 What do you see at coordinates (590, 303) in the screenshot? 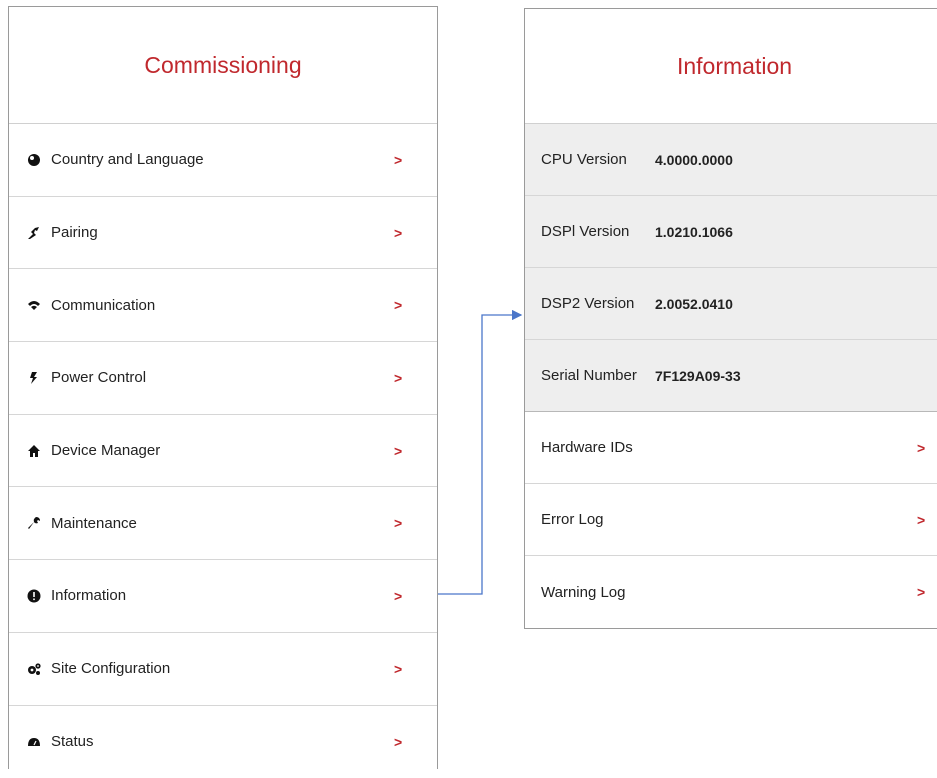
I see `info-label: DSP2 Version` at bounding box center [590, 303].